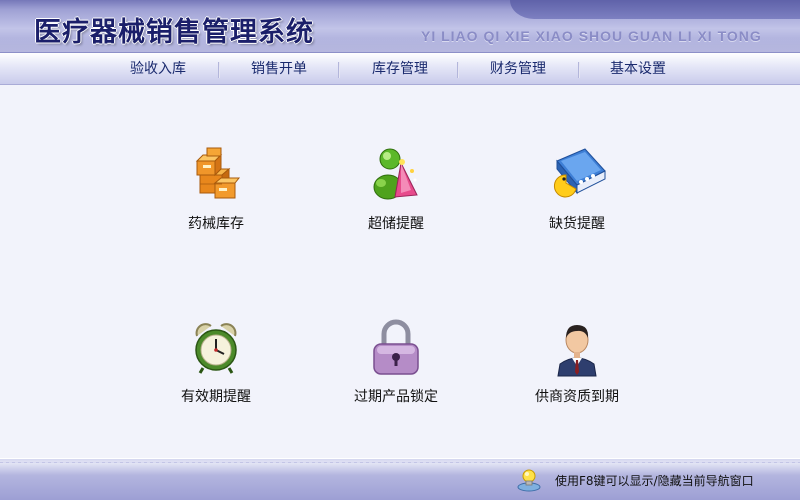 Image resolution: width=800 pixels, height=500 pixels. What do you see at coordinates (396, 347) in the screenshot?
I see `padlock-icon` at bounding box center [396, 347].